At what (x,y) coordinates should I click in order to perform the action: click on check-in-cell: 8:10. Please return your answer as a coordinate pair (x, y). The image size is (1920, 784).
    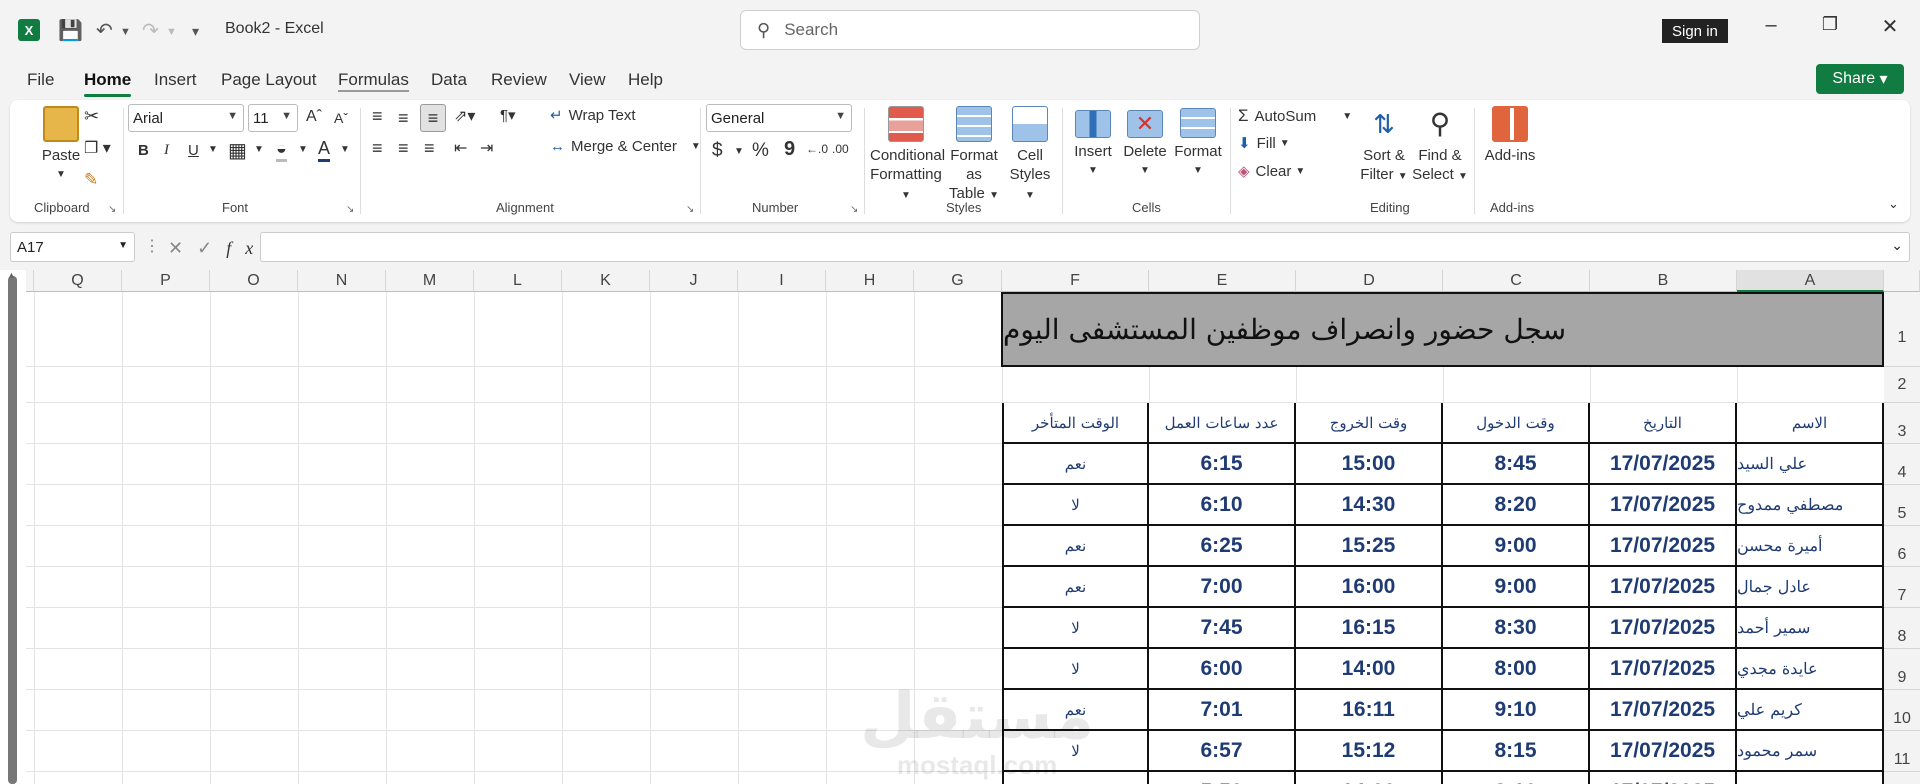
    Looking at the image, I should click on (1516, 778).